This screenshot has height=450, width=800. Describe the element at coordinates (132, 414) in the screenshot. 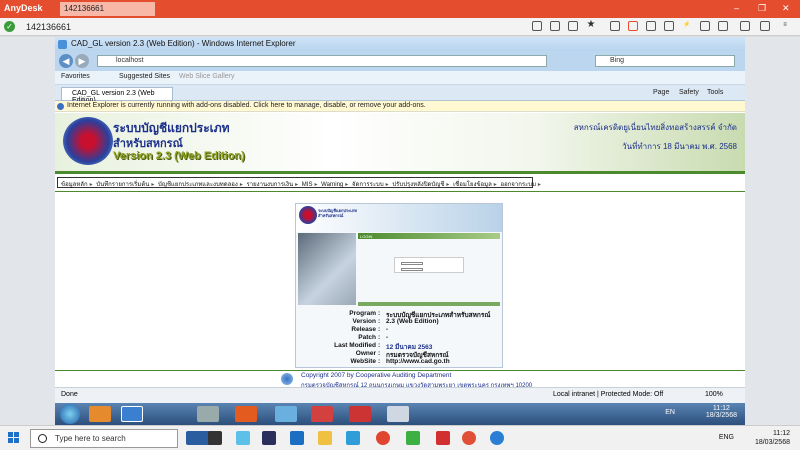

I see `ie-taskbar-icon` at that location.